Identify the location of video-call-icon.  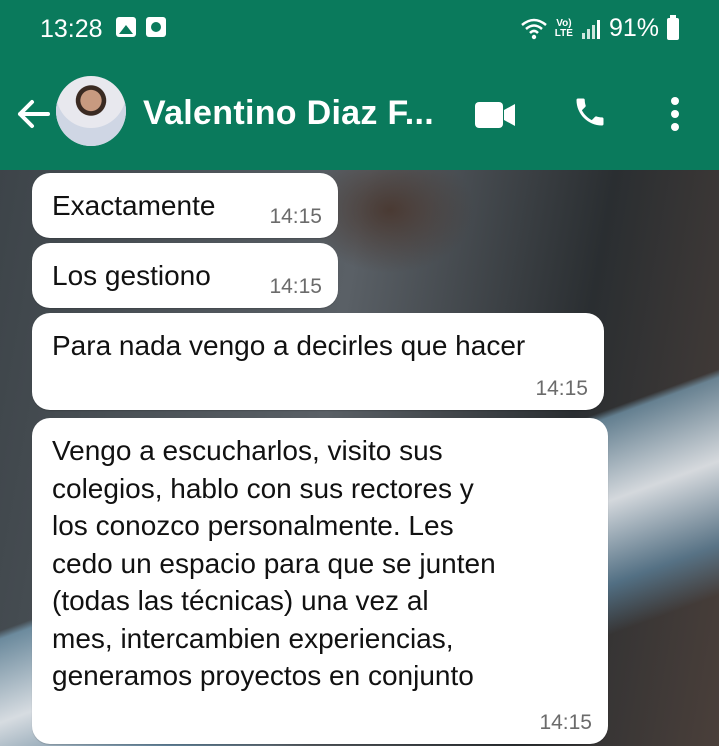
(495, 115).